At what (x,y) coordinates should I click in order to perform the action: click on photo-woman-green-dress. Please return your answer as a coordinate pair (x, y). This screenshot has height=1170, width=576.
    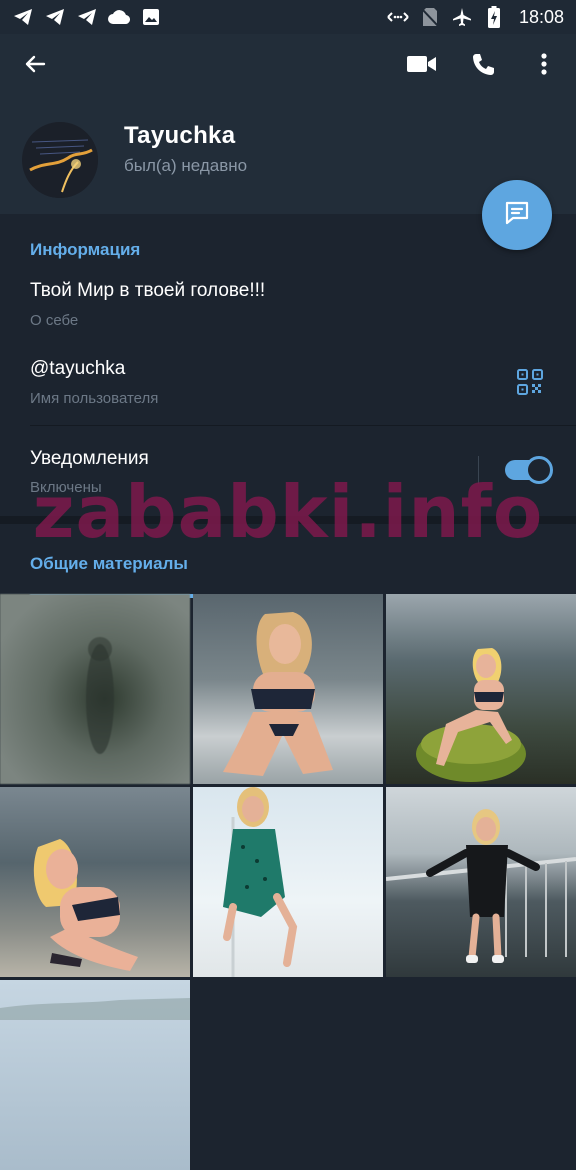
    Looking at the image, I should click on (260, 882).